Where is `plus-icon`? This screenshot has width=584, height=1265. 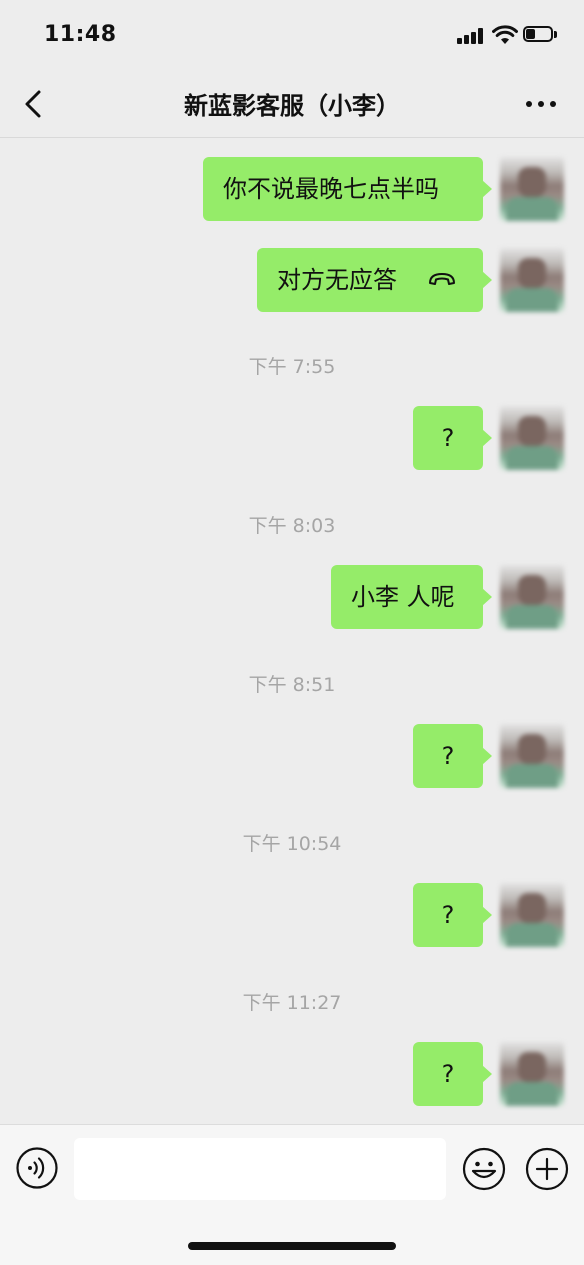 plus-icon is located at coordinates (547, 1169).